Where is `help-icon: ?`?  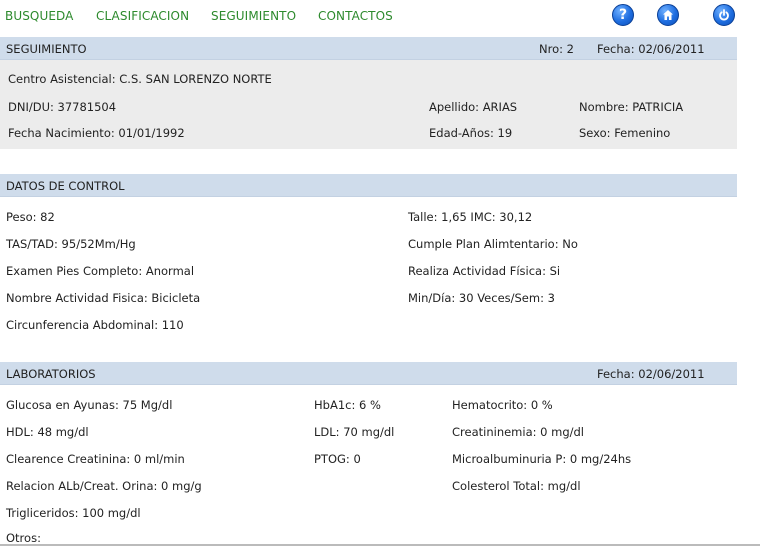 help-icon: ? is located at coordinates (623, 15).